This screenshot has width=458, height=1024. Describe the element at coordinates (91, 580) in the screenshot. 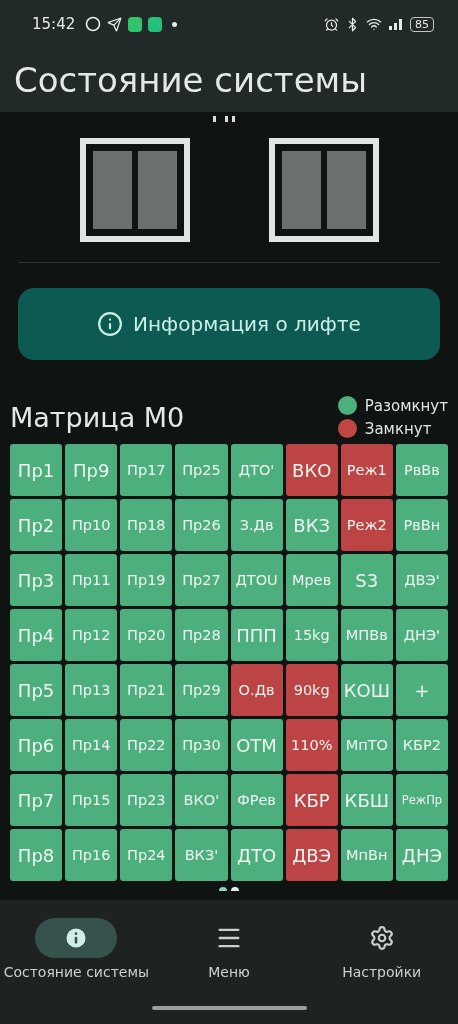

I see `signal-cell: Пр11` at that location.